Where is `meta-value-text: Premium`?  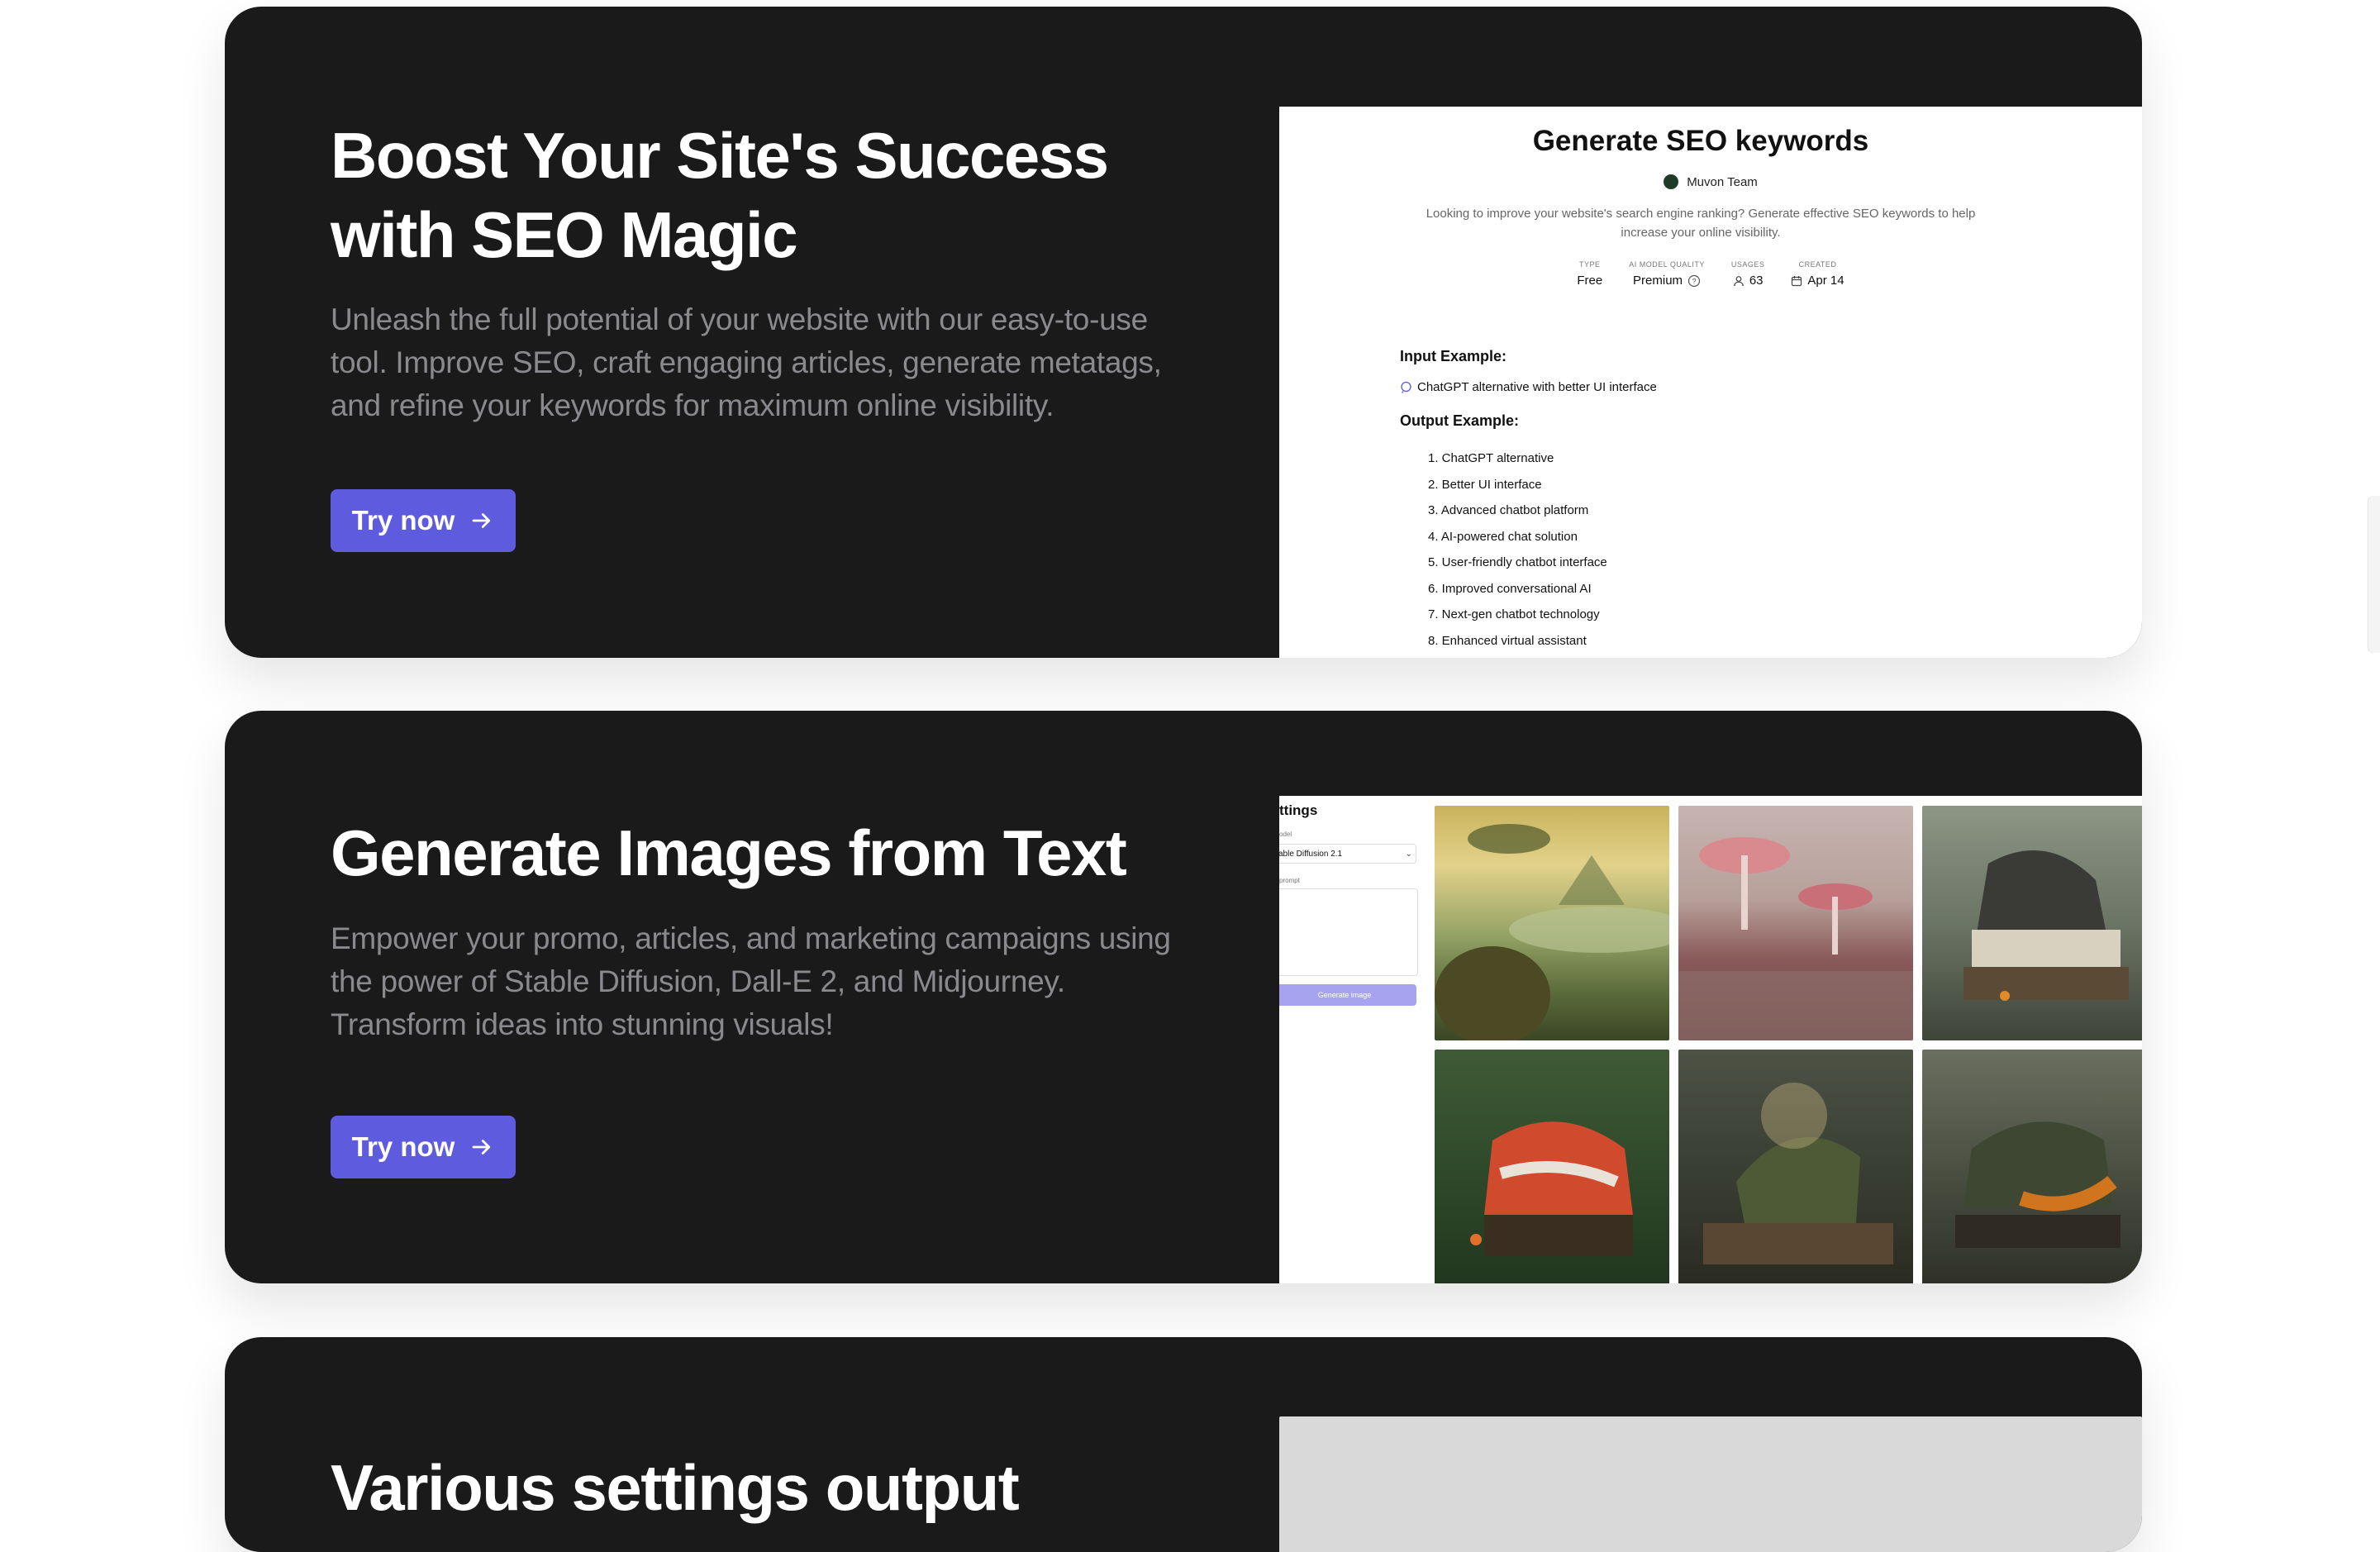 meta-value-text: Premium is located at coordinates (1658, 281).